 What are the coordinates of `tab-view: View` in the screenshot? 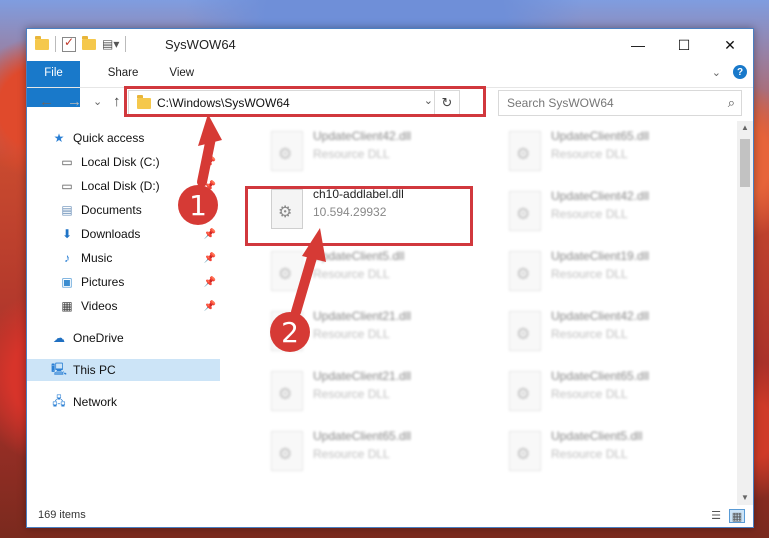 It's located at (181, 73).